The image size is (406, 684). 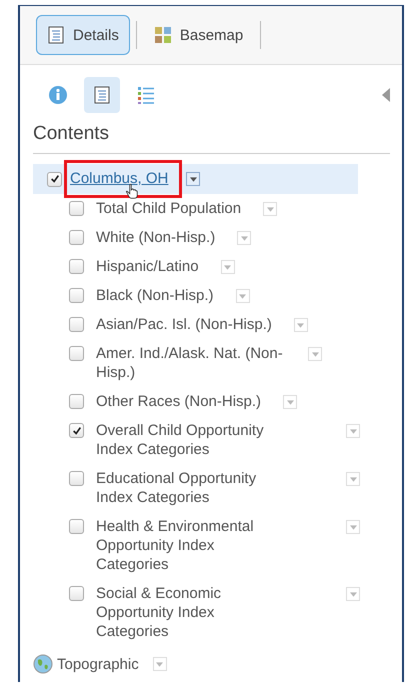 What do you see at coordinates (180, 440) in the screenshot?
I see `layer-name: Overall Child Opportunity Index Categories` at bounding box center [180, 440].